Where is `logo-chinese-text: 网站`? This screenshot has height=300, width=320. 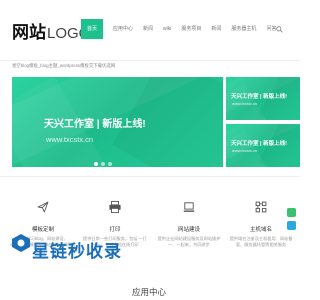 logo-chinese-text: 网站 is located at coordinates (29, 32).